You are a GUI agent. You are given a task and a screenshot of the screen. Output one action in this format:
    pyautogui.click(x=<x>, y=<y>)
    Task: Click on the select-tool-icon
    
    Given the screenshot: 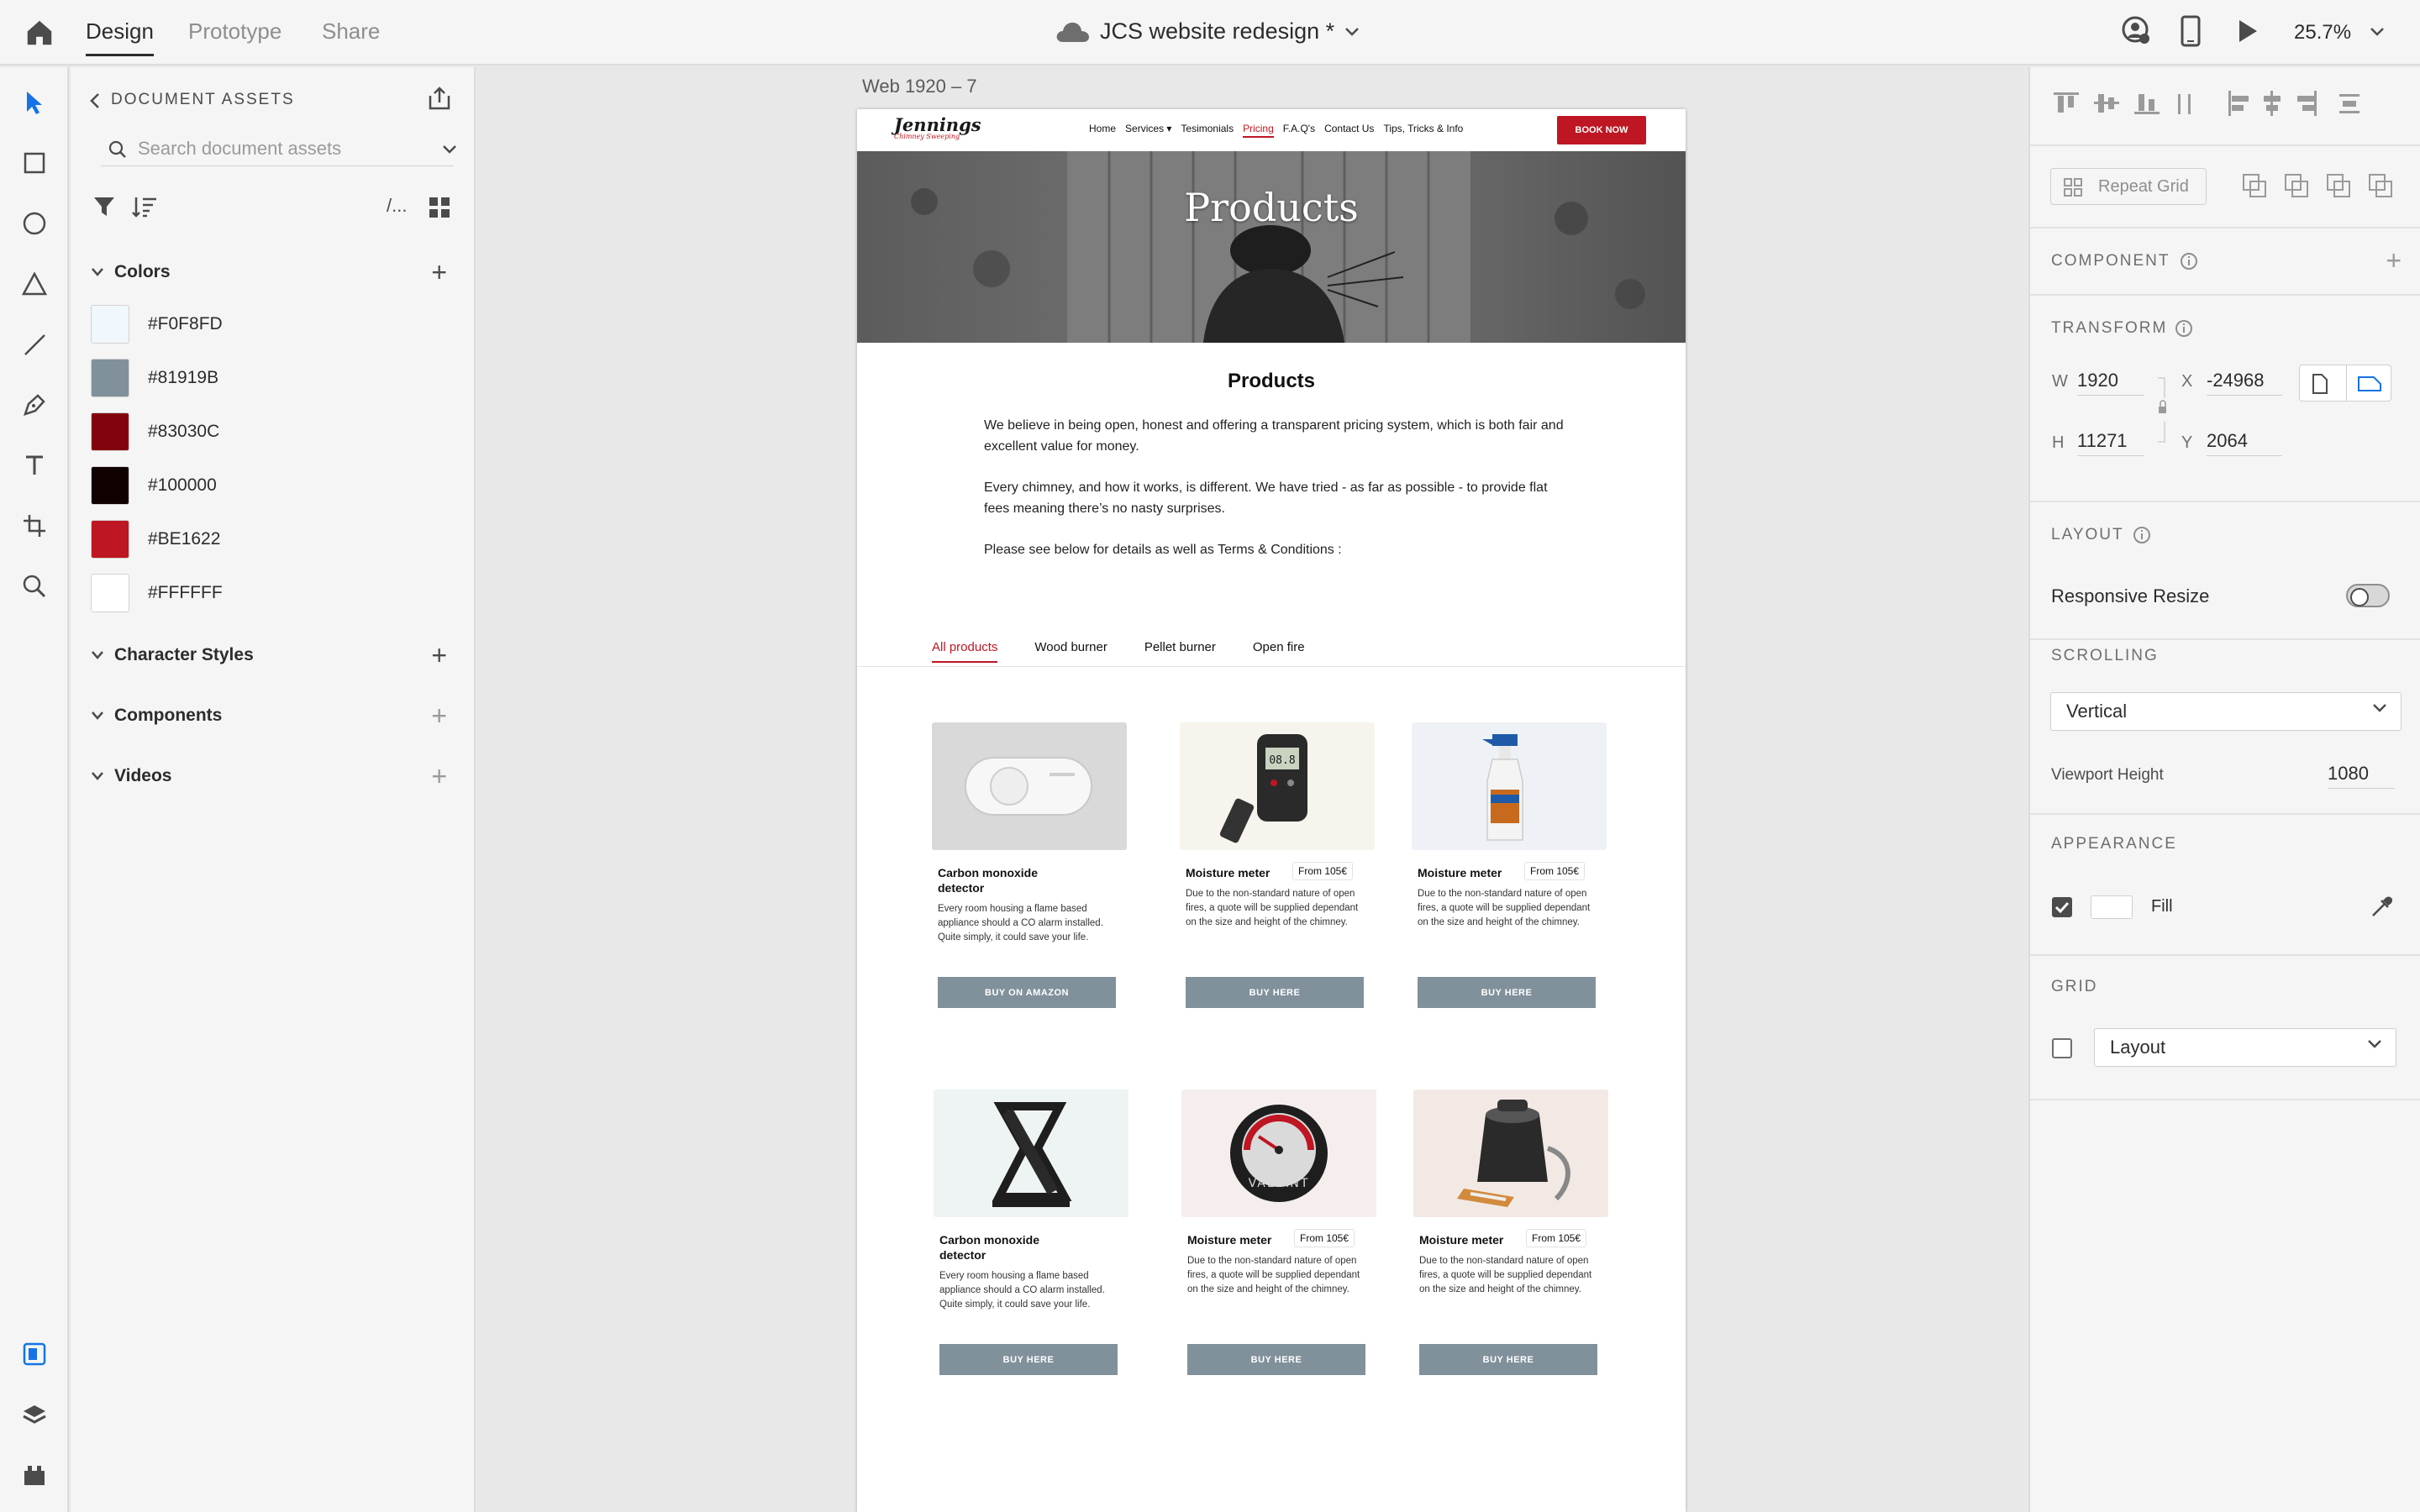 What is the action you would take?
    pyautogui.click(x=34, y=102)
    